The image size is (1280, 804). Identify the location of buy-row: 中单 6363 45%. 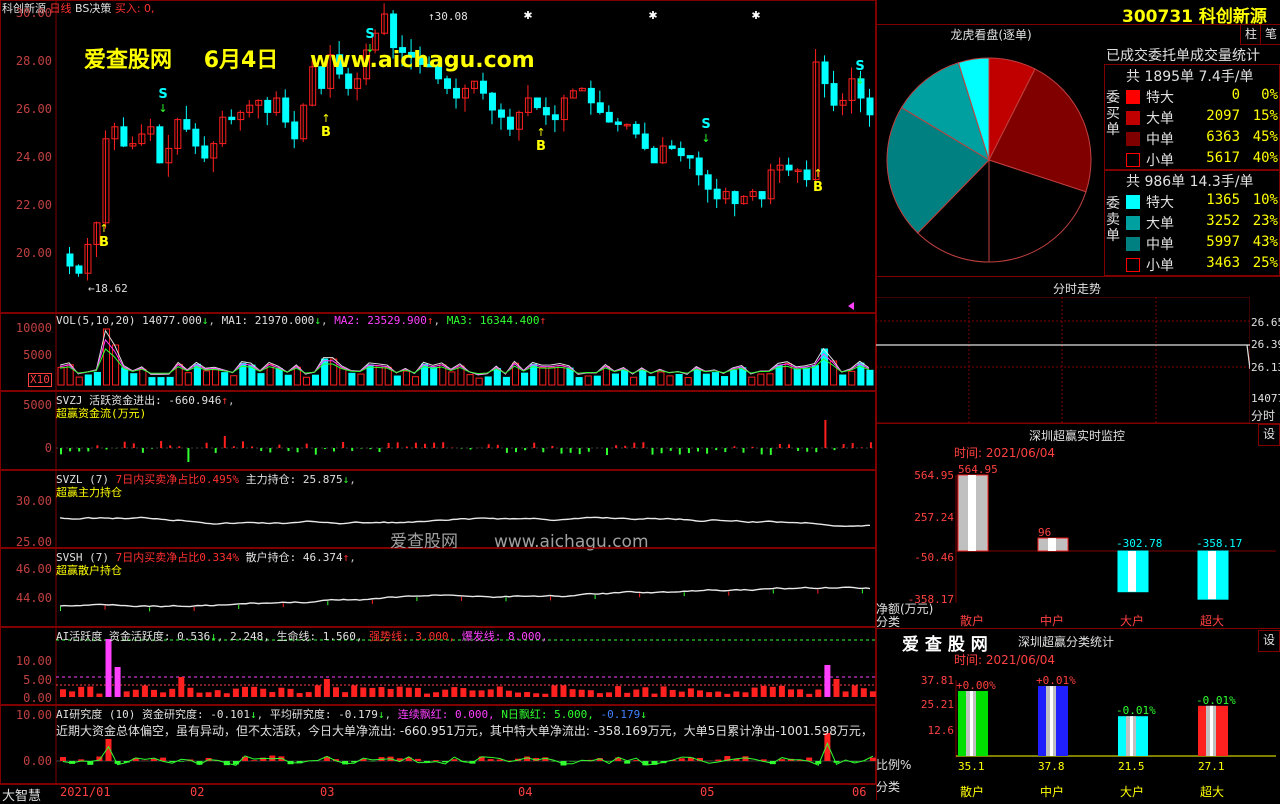
(1200, 138).